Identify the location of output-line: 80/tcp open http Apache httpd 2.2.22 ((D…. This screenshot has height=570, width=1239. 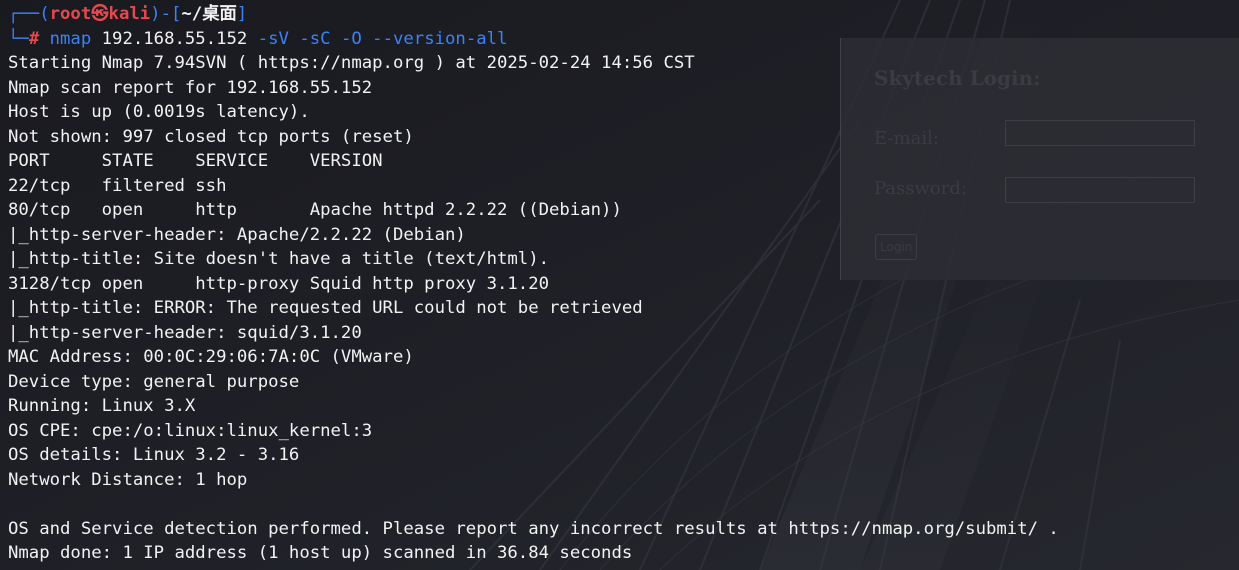
(315, 210).